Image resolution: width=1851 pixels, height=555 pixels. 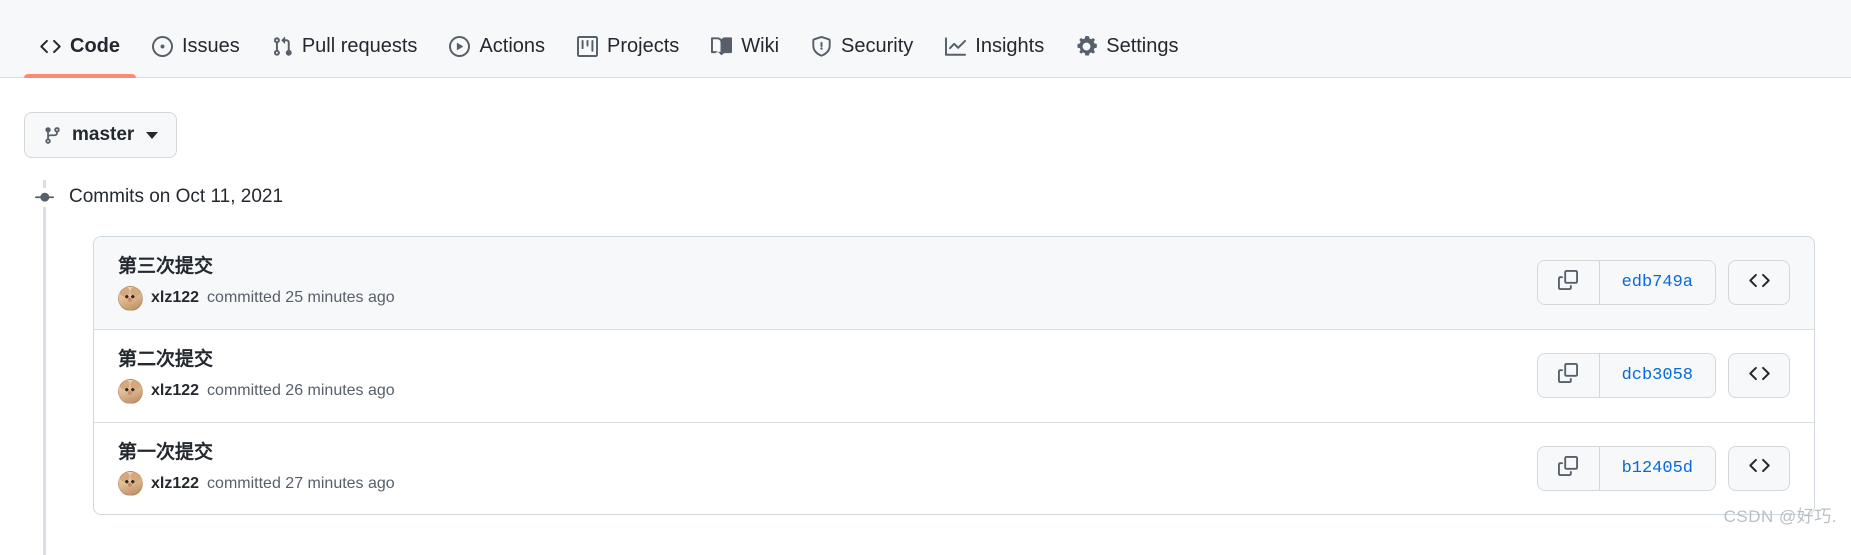 I want to click on tab-issues: Issues, so click(x=196, y=38).